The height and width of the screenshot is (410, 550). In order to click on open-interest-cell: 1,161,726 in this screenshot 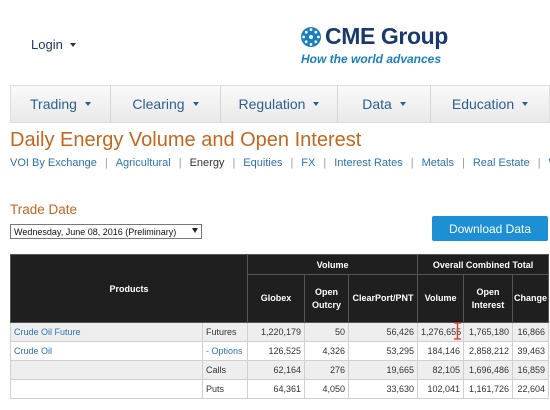, I will do `click(488, 389)`.